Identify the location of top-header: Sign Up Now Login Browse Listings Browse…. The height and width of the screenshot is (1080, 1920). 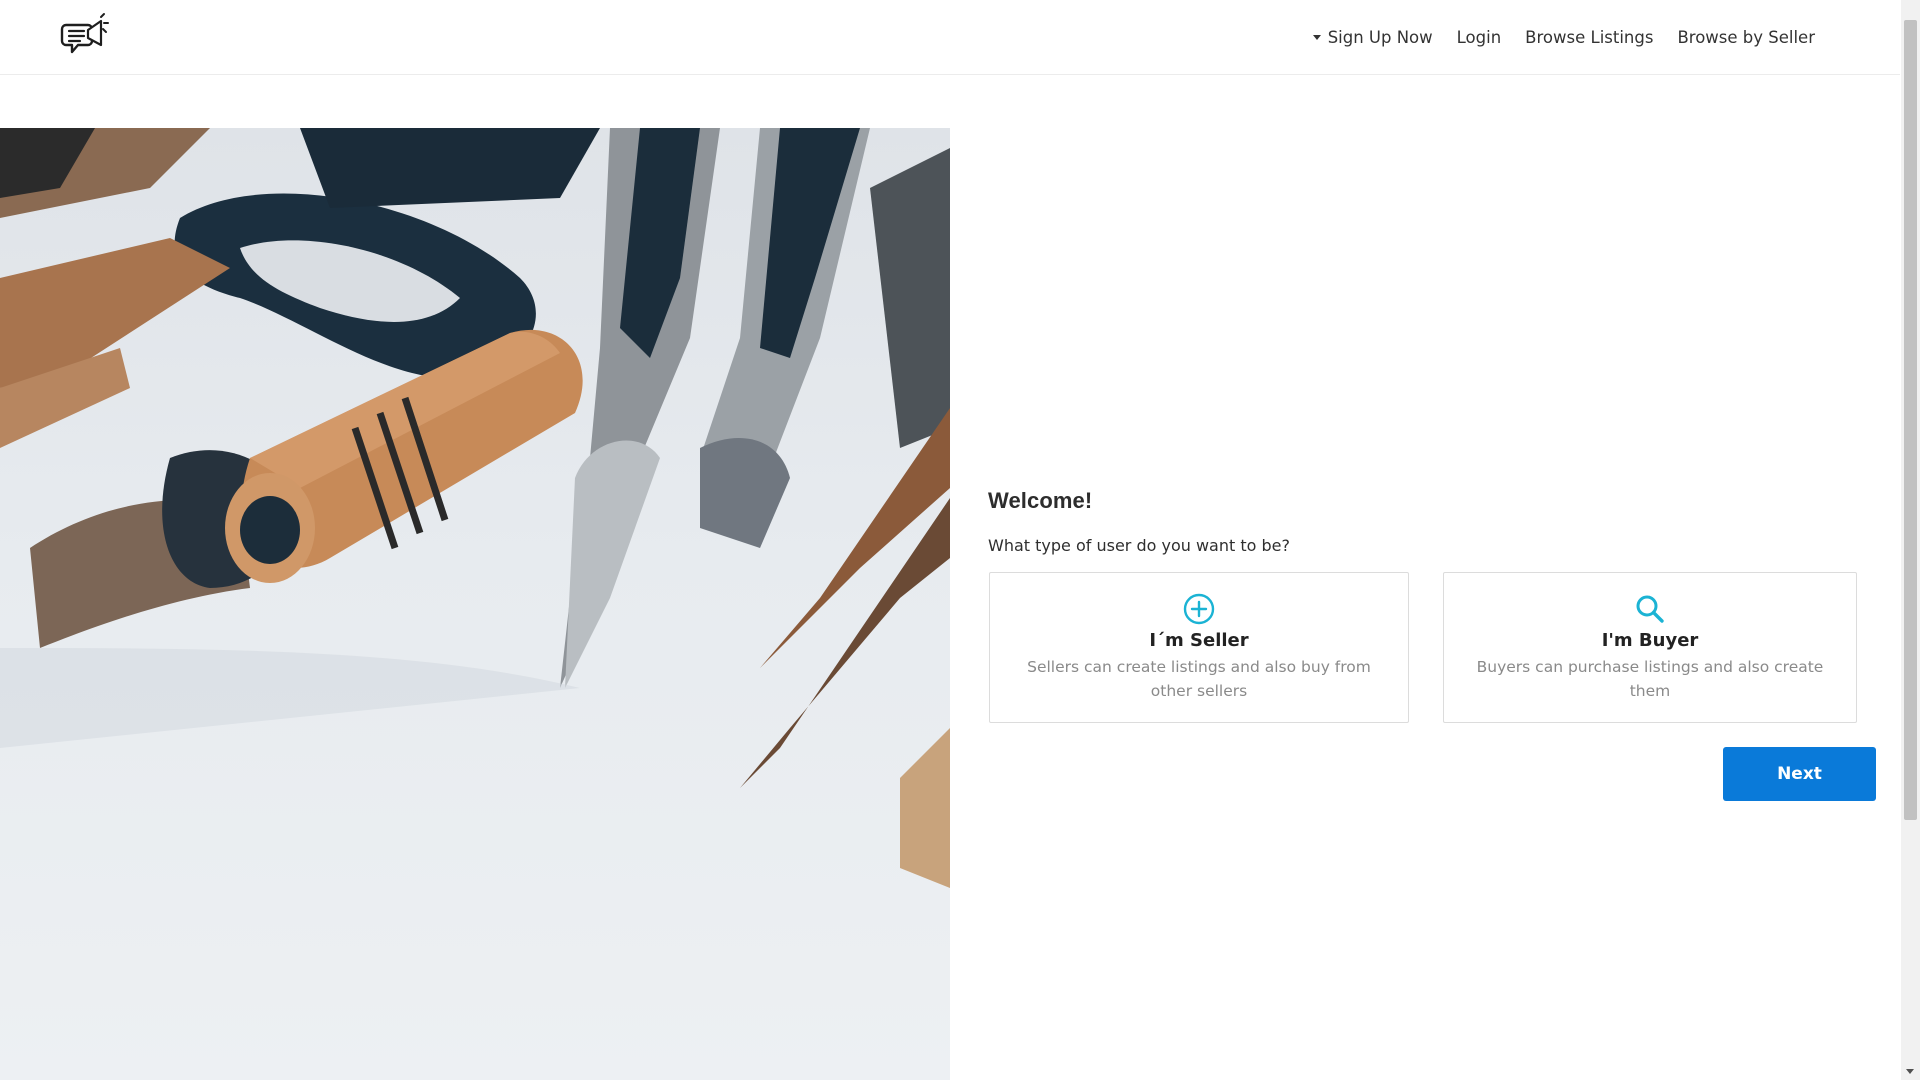
(950, 37).